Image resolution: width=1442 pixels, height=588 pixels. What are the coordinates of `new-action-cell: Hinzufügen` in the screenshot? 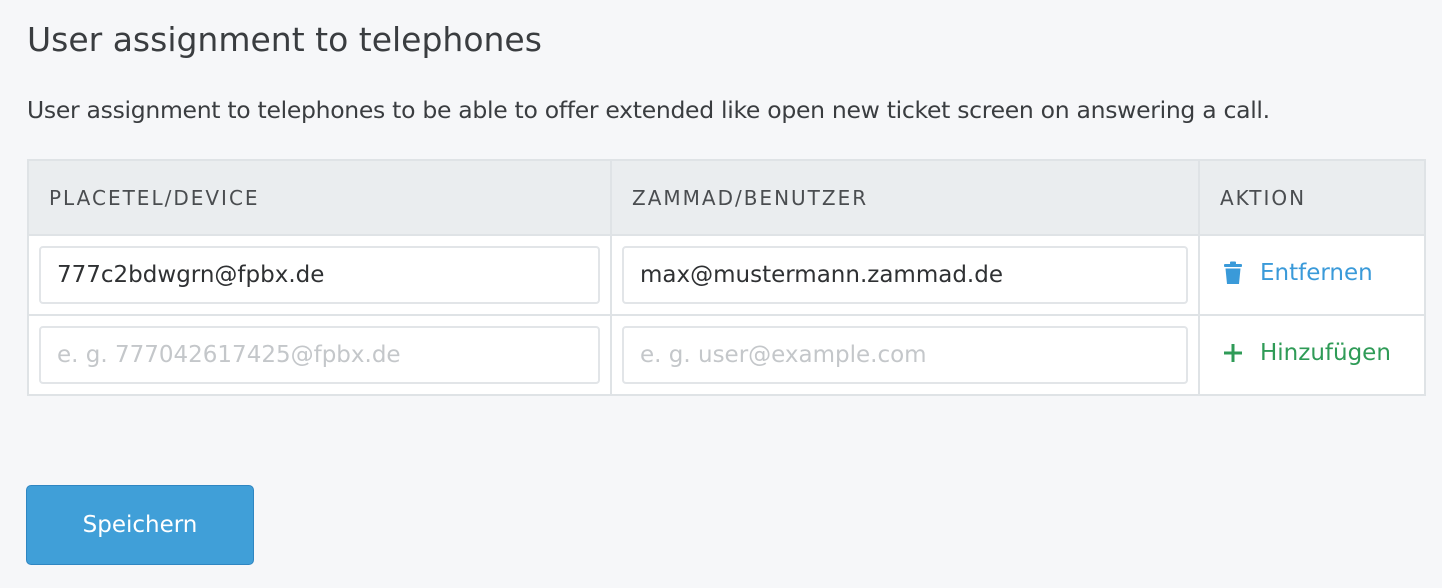 It's located at (1312, 355).